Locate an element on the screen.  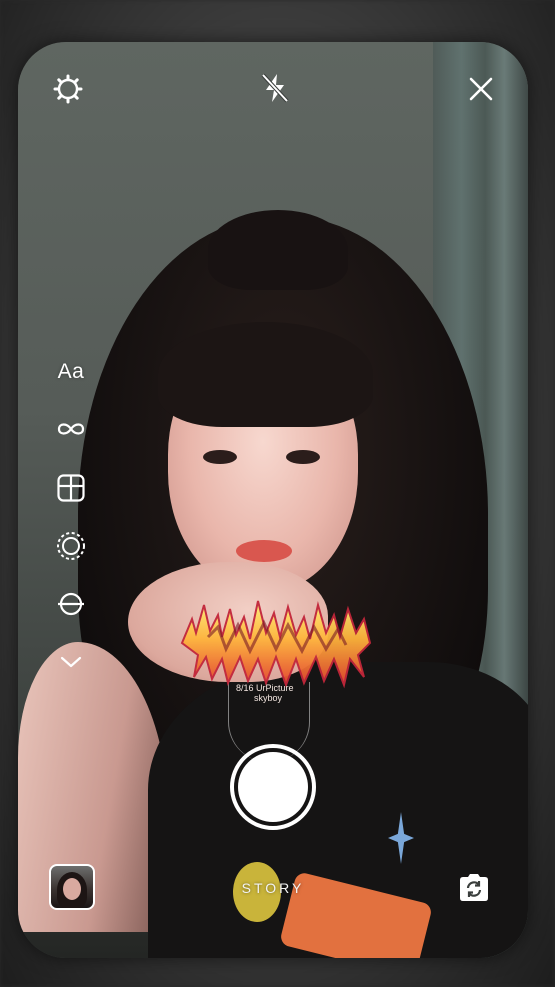
layout-button is located at coordinates (71, 488).